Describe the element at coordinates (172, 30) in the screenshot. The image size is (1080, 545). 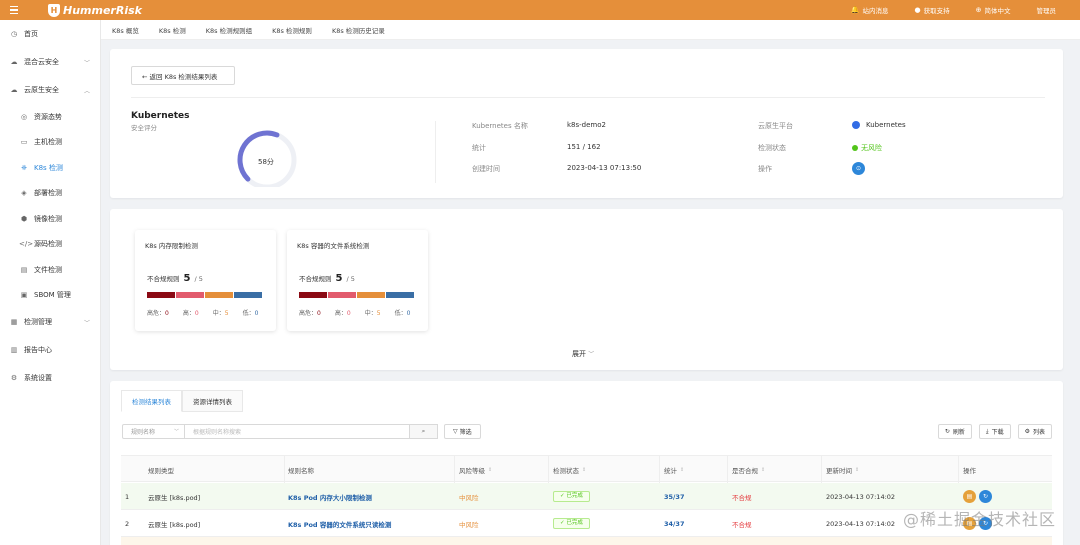
I see `tab-k8s-scan: K8s 检测` at that location.